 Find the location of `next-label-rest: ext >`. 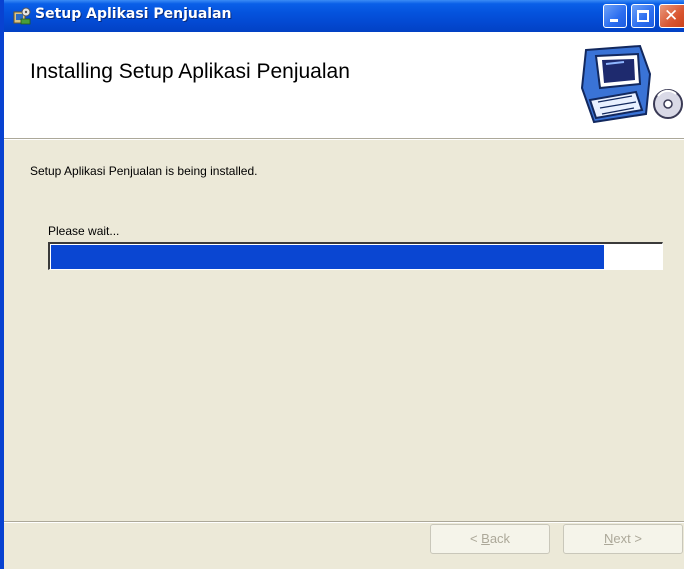

next-label-rest: ext > is located at coordinates (627, 538).